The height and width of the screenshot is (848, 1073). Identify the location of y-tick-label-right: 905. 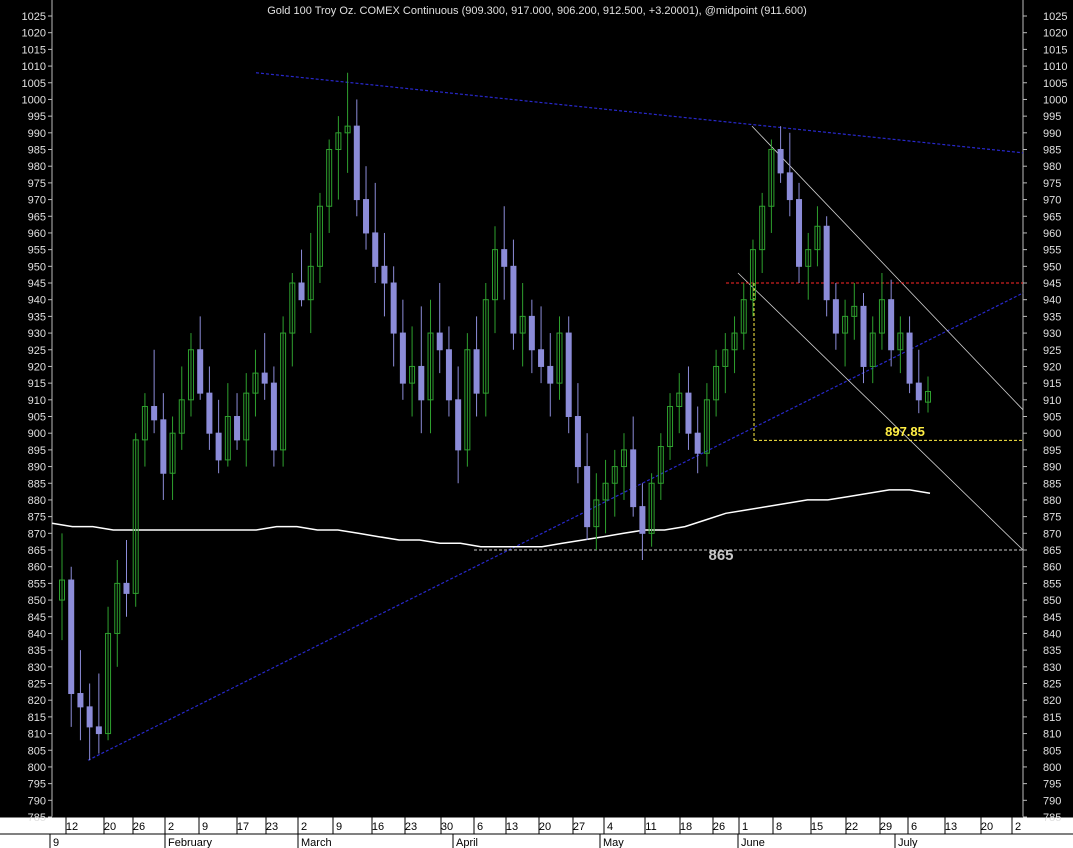
(1052, 418).